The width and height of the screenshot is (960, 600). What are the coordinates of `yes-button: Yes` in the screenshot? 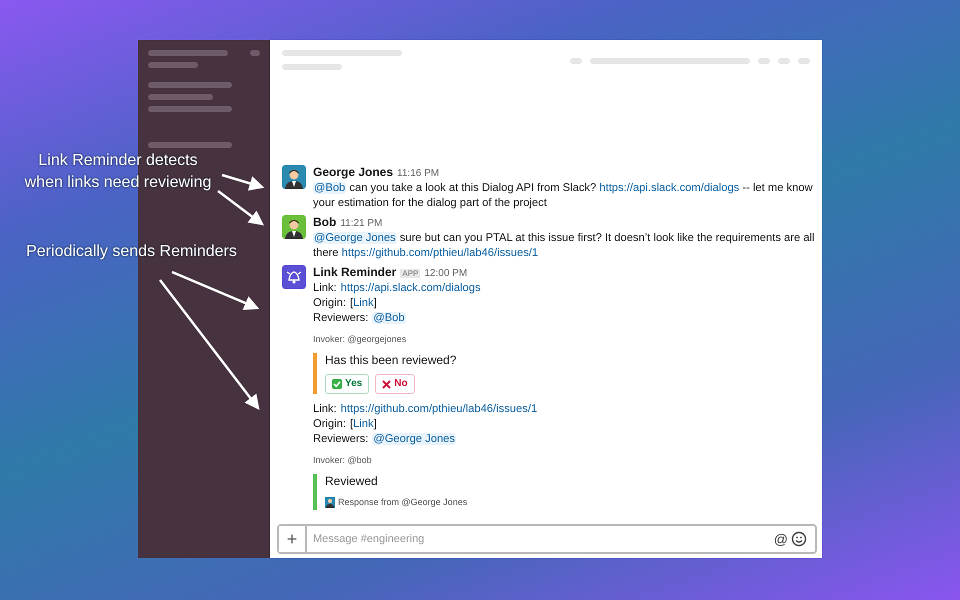 It's located at (347, 384).